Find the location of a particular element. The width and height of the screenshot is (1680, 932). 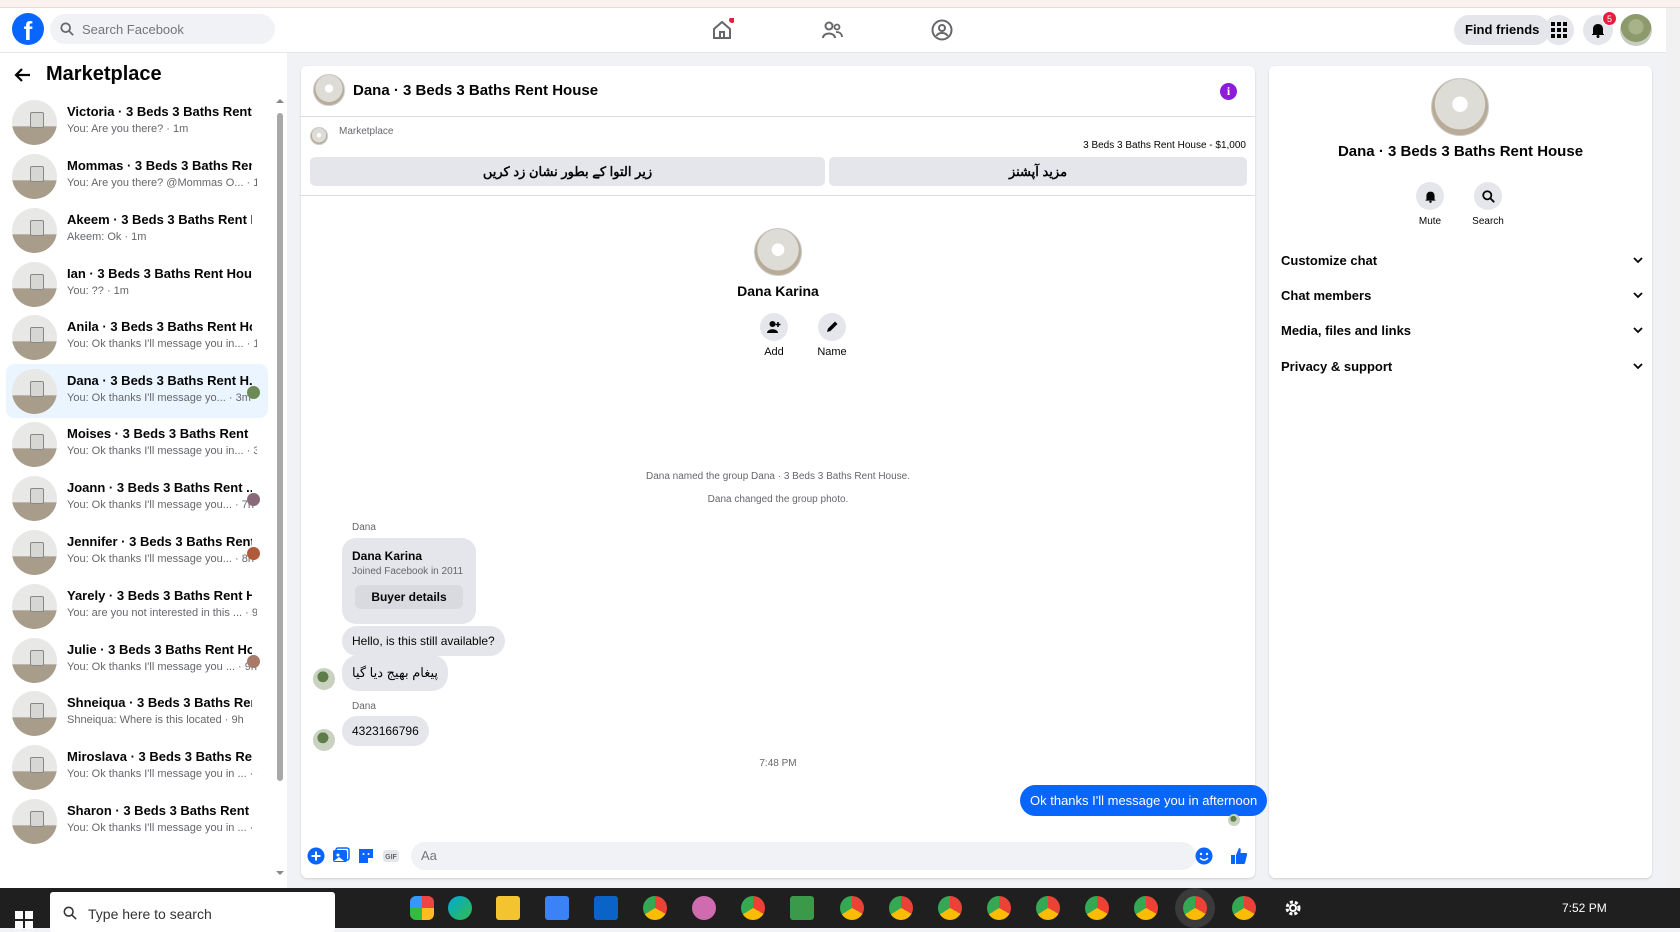

search-box is located at coordinates (162, 29).